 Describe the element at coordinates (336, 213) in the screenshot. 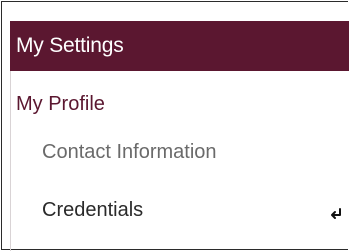

I see `enter-key-icon` at that location.